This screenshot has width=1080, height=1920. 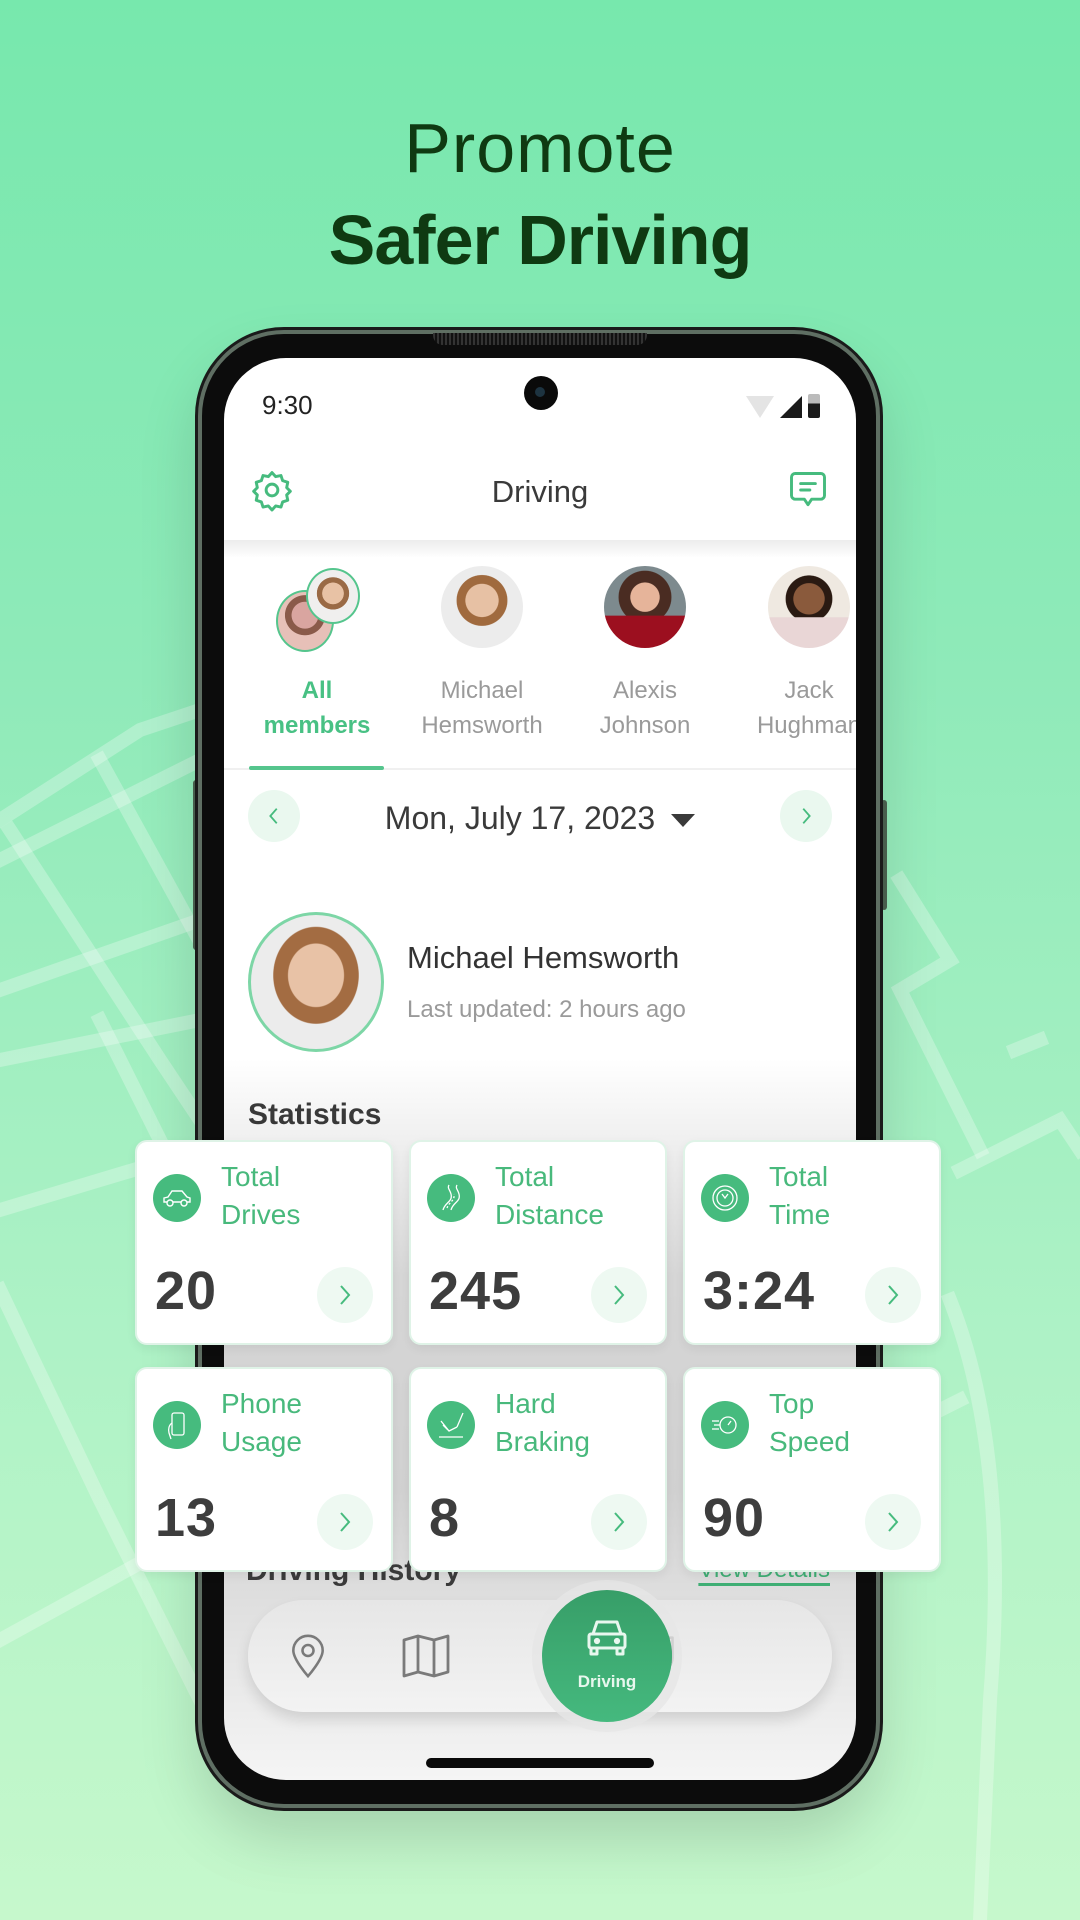 What do you see at coordinates (607, 1681) in the screenshot?
I see `nav-driving-label: Driving` at bounding box center [607, 1681].